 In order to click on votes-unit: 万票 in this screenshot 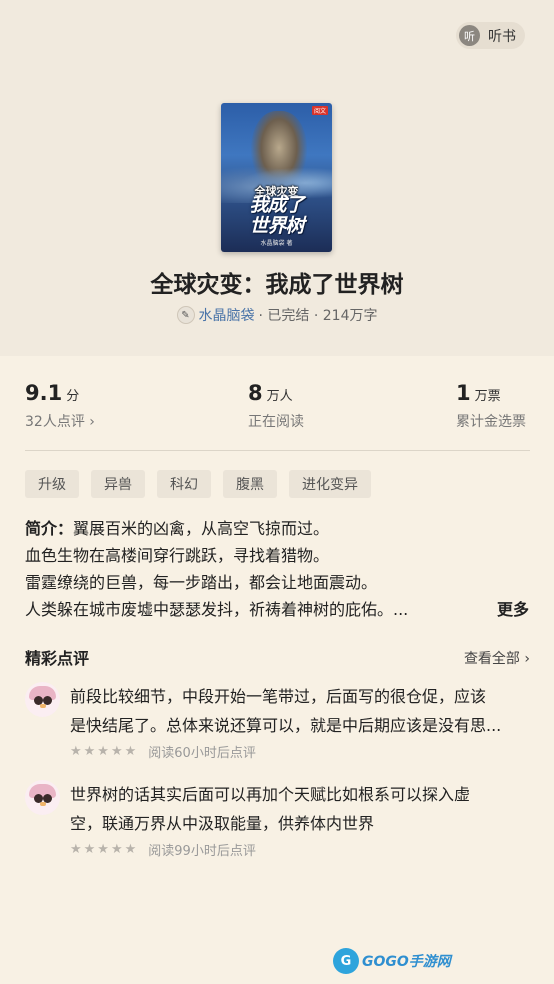, I will do `click(487, 396)`.